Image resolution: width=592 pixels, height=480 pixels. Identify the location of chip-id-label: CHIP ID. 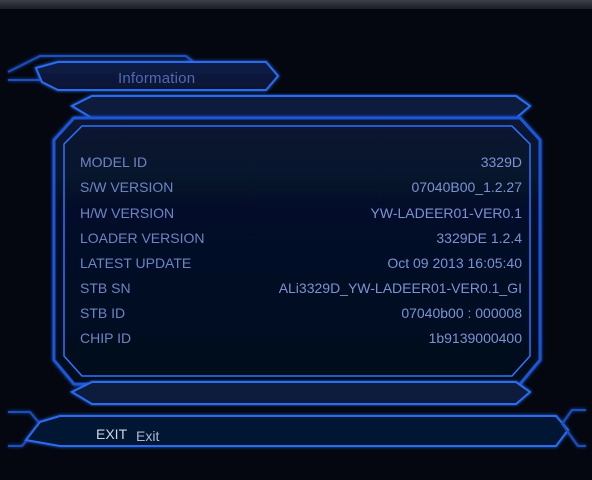
(106, 338).